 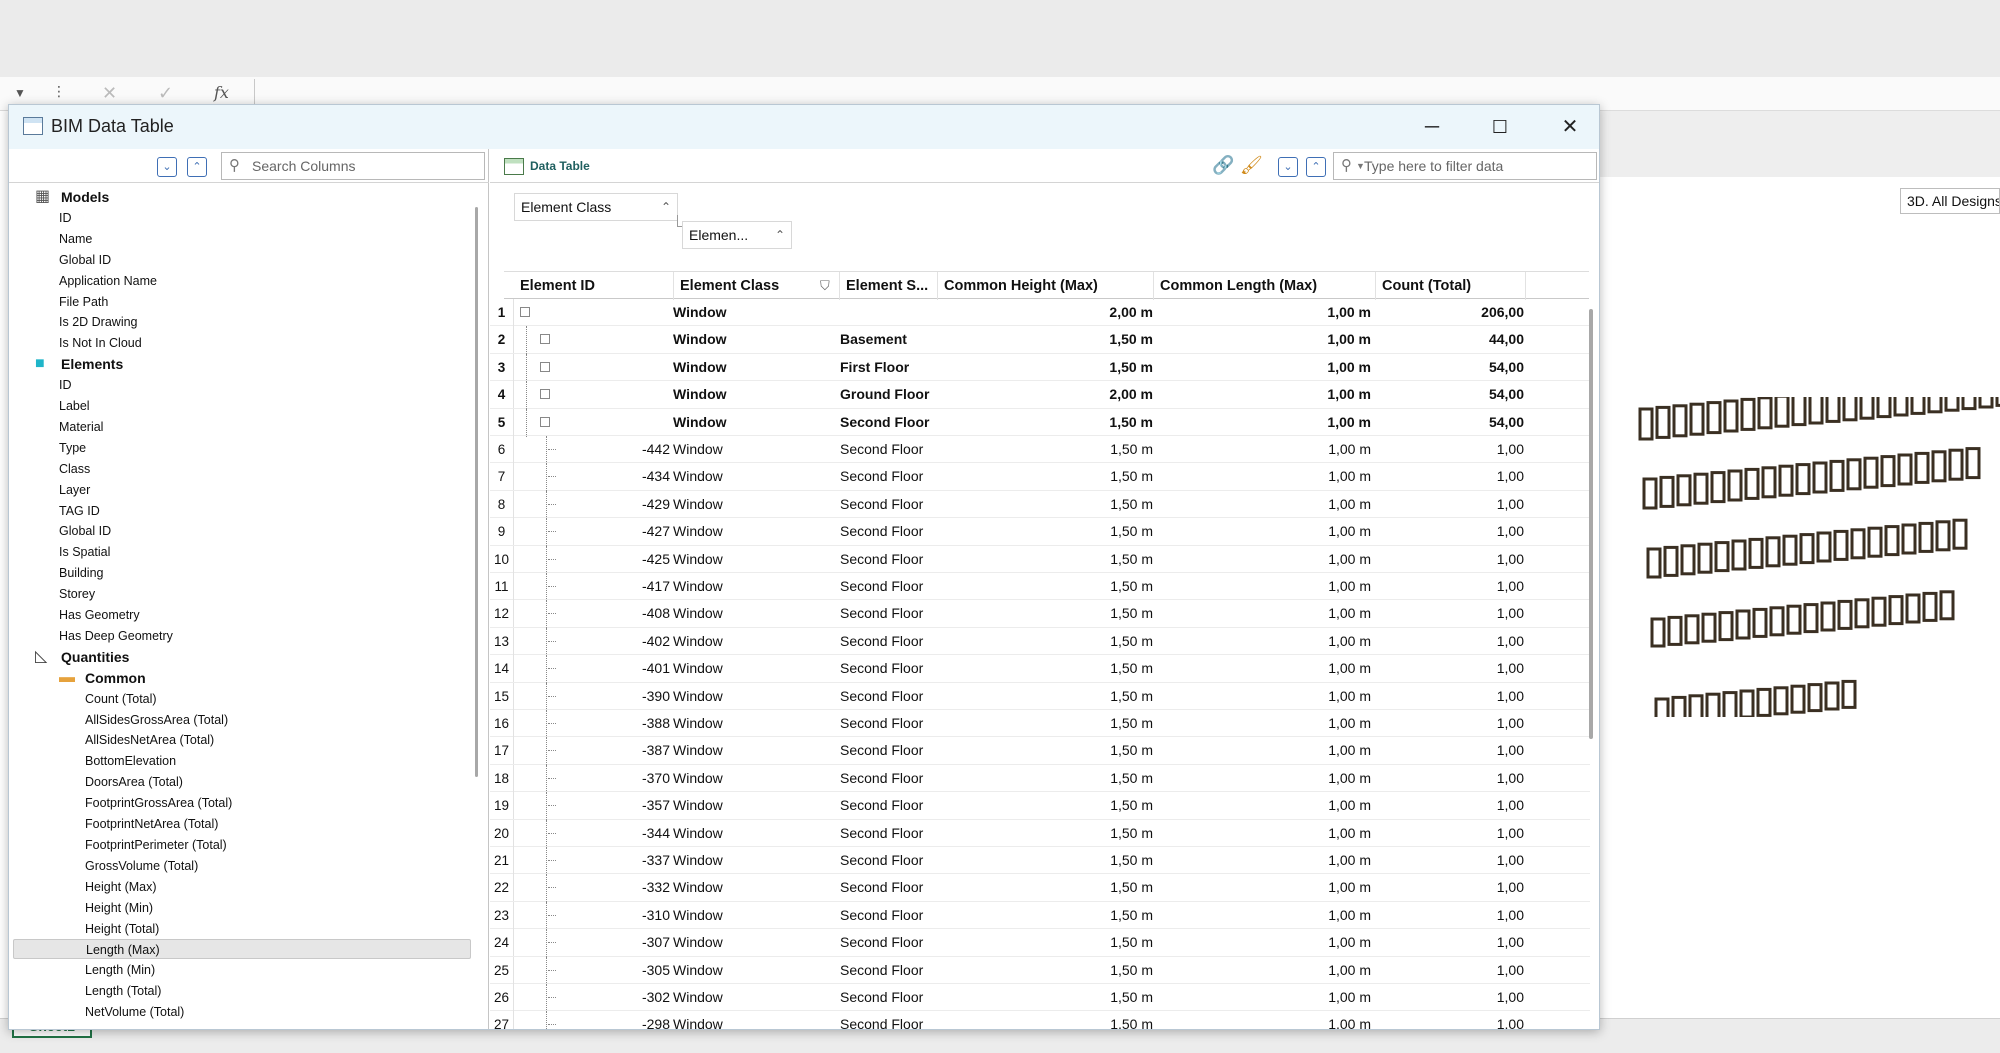 What do you see at coordinates (1288, 167) in the screenshot?
I see `expand-rows-icon: ⌄` at bounding box center [1288, 167].